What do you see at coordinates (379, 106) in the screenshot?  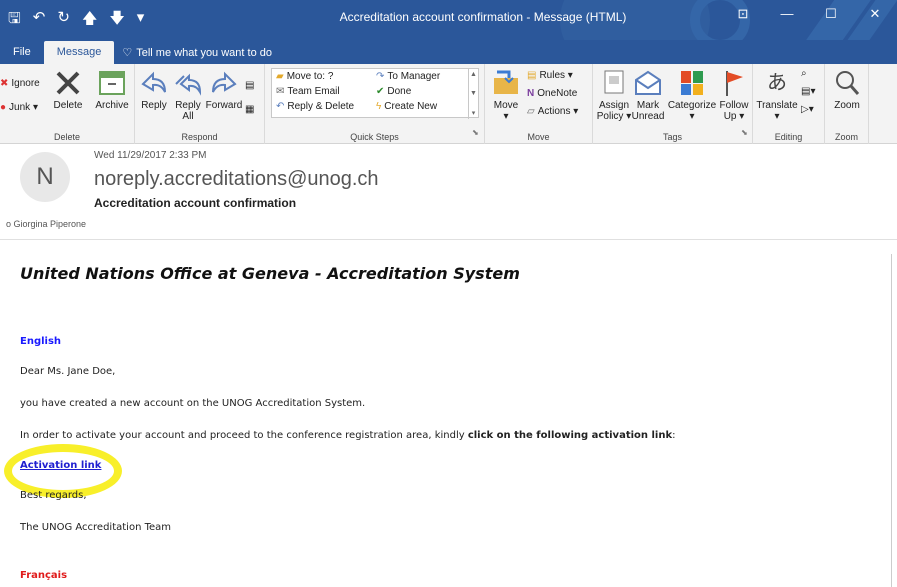 I see `lightning-icon: ϟ` at bounding box center [379, 106].